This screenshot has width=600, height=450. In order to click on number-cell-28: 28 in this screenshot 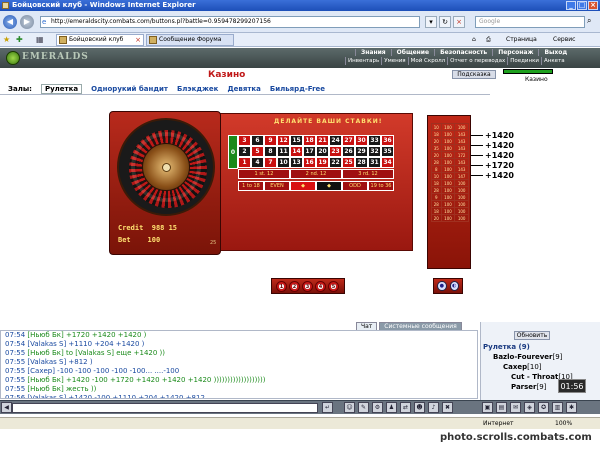, I will do `click(361, 162)`.